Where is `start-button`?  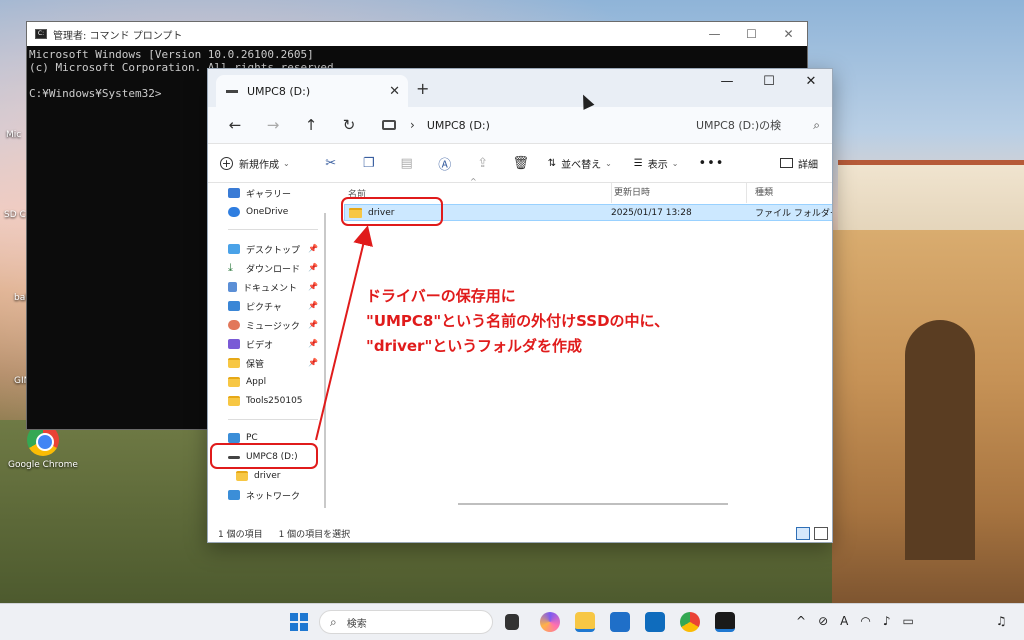
start-button is located at coordinates (299, 622).